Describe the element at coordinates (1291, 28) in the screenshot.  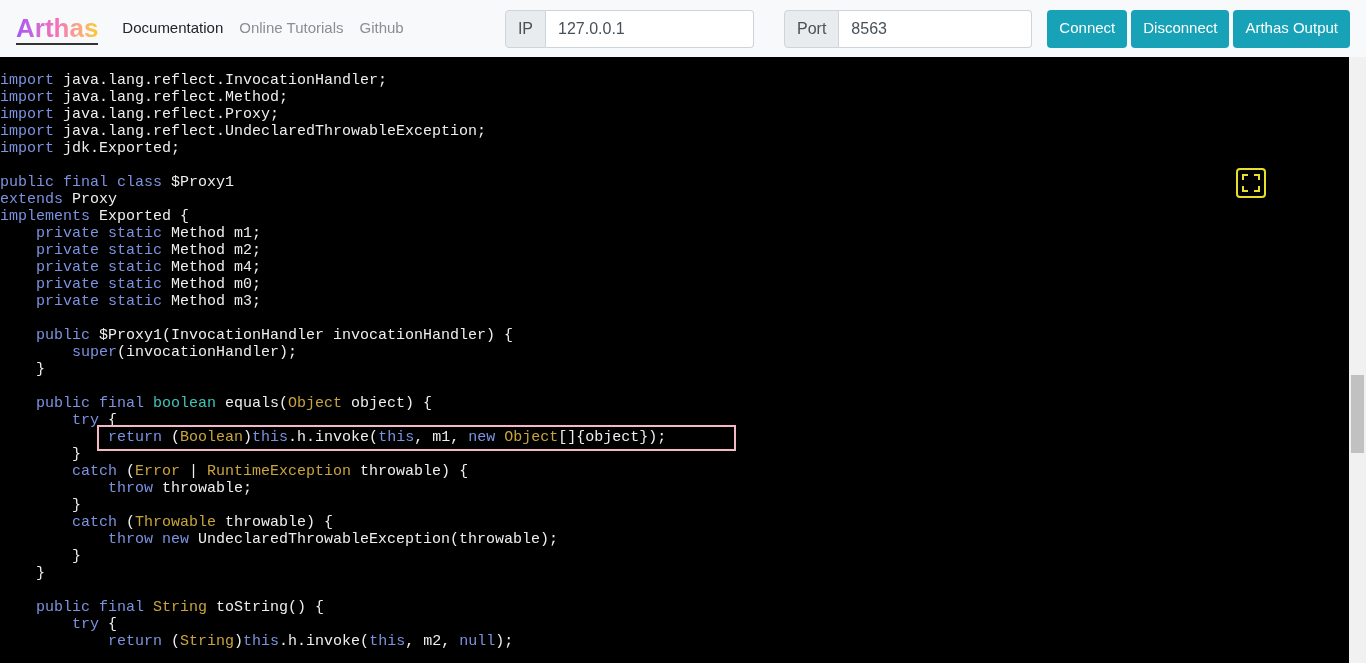
I see `toolbar-button: Arthas Output` at that location.